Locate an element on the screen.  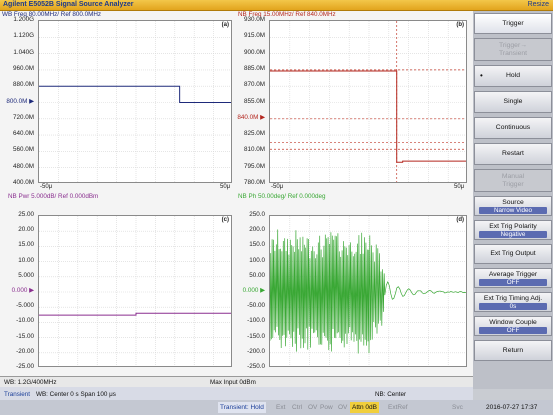
y-tick-label: 150.0 is located at coordinates (257, 245).